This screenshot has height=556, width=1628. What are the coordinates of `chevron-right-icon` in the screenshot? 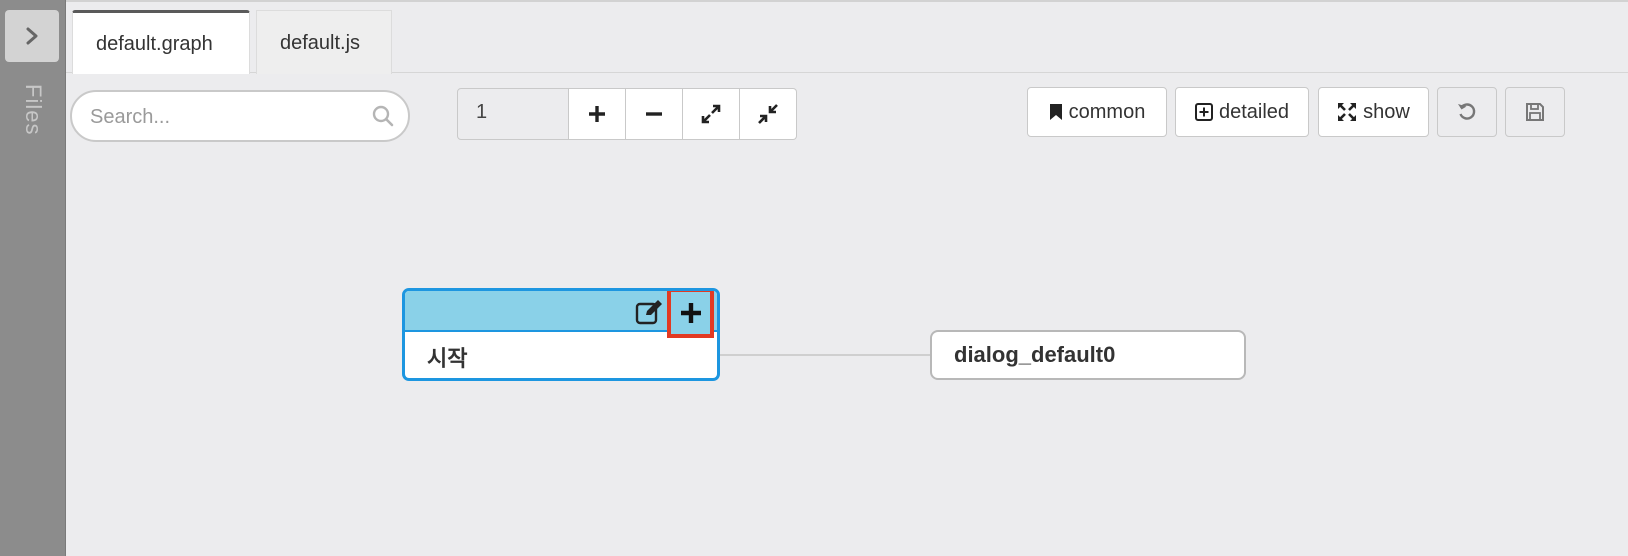 It's located at (32, 36).